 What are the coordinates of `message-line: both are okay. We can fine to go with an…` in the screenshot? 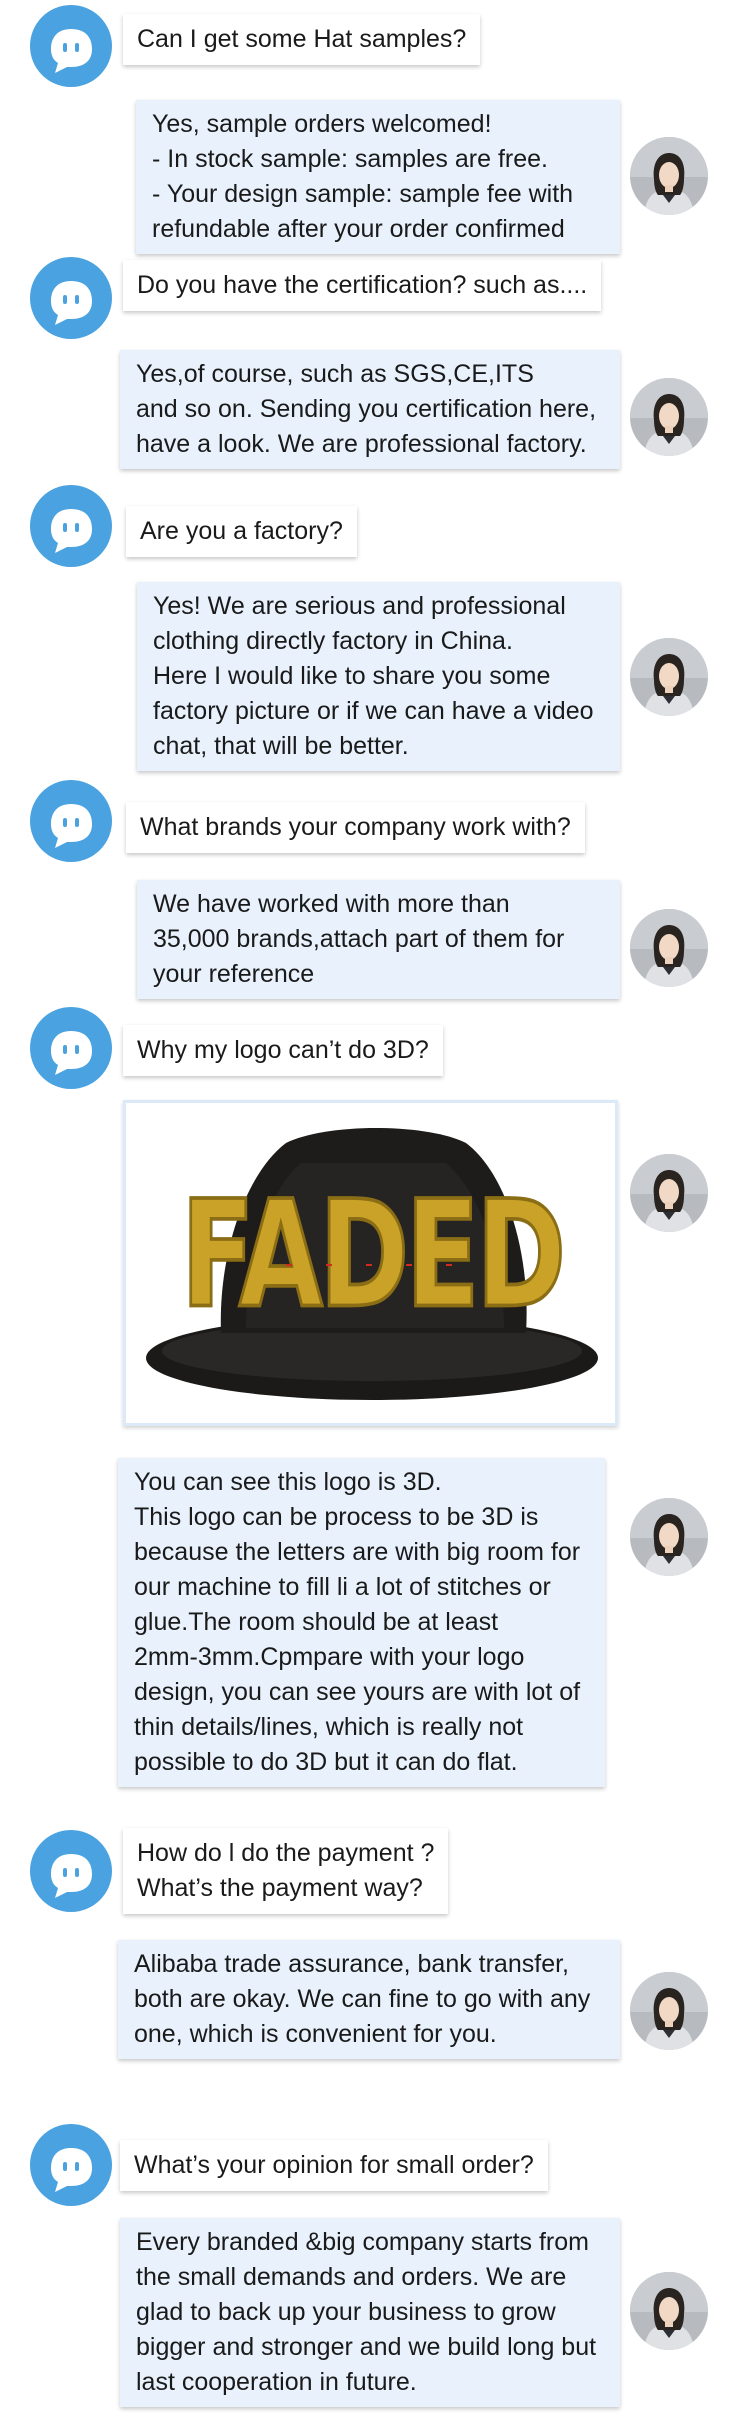 It's located at (362, 1999).